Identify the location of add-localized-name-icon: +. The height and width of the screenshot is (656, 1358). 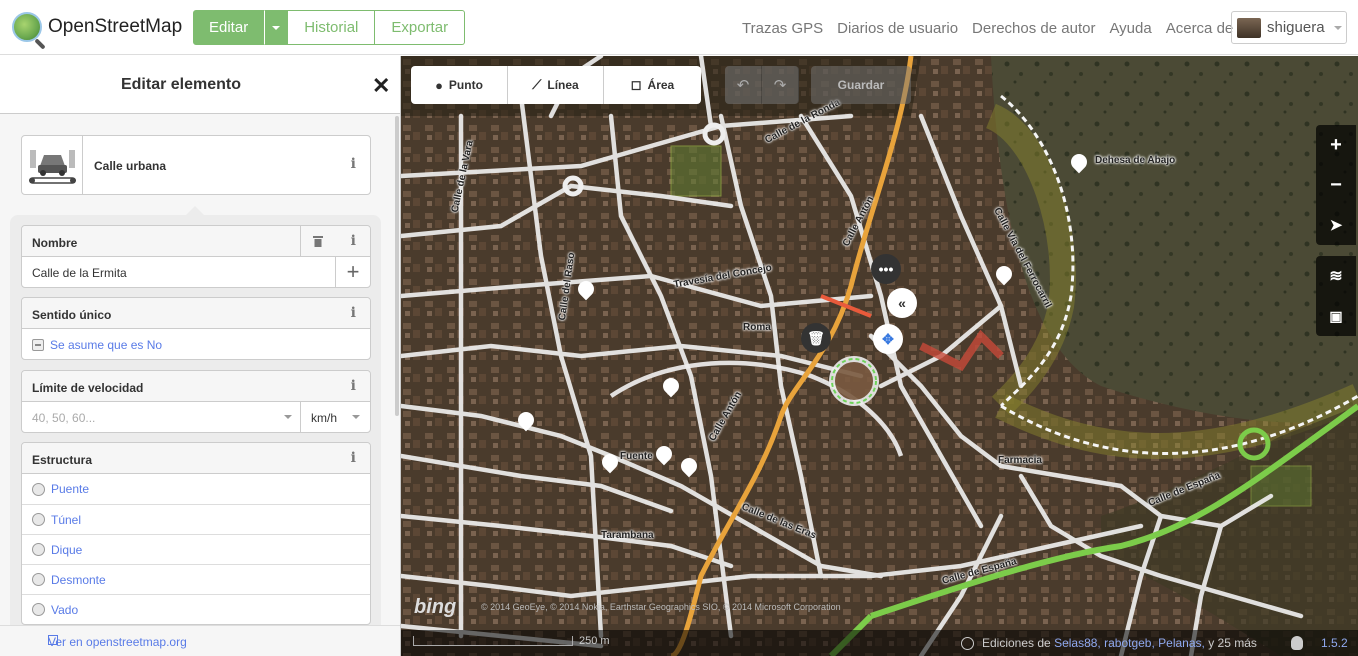
(352, 272).